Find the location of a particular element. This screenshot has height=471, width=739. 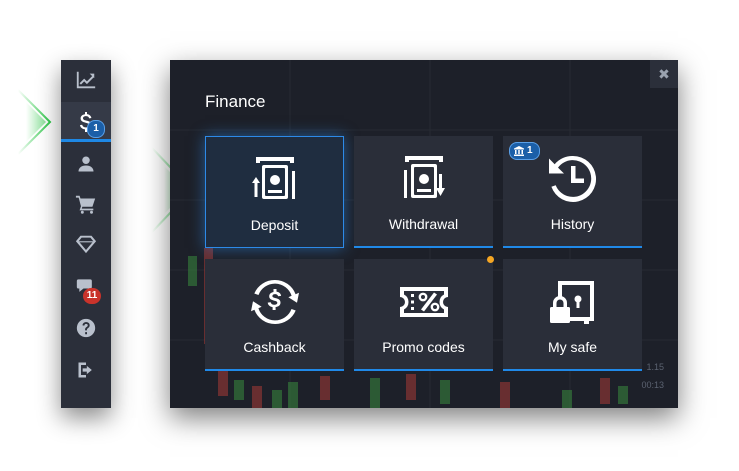

sidebar-item-achievements is located at coordinates (86, 244).